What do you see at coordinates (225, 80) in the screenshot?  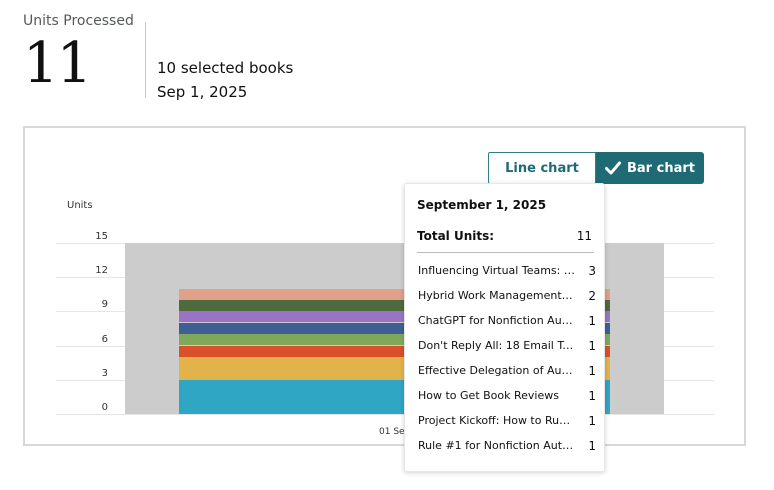 I see `selection-summary: 10 selected books Sep 1, 2025` at bounding box center [225, 80].